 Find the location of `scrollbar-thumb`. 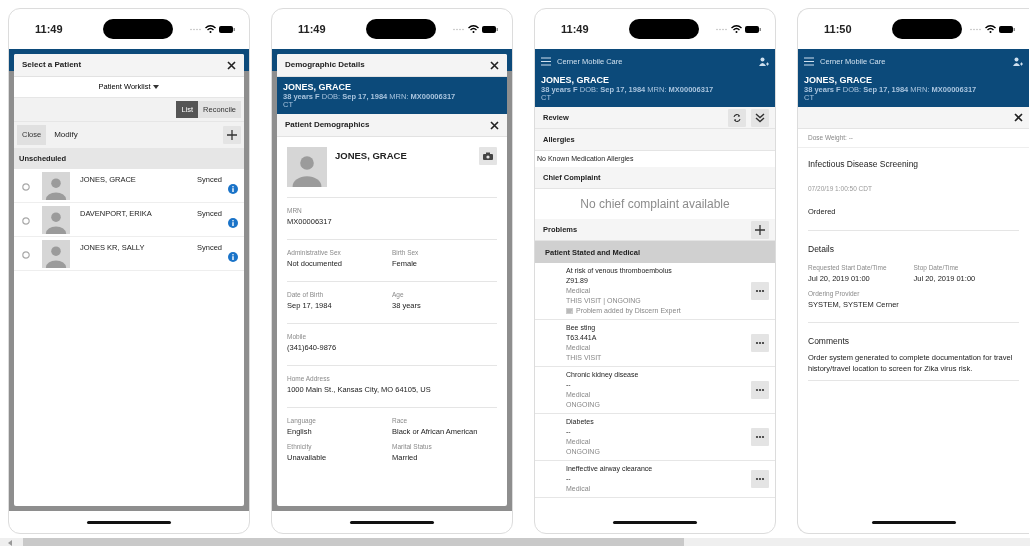

scrollbar-thumb is located at coordinates (353, 542).